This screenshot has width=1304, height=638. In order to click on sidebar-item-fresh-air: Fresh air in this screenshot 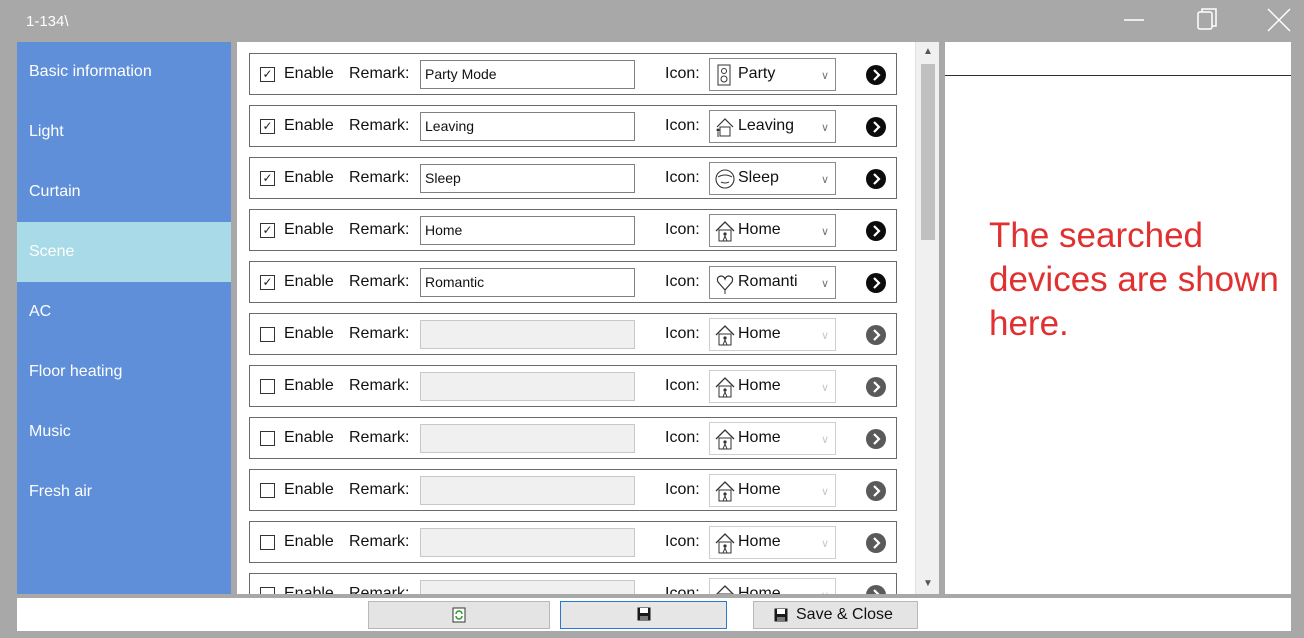, I will do `click(124, 492)`.